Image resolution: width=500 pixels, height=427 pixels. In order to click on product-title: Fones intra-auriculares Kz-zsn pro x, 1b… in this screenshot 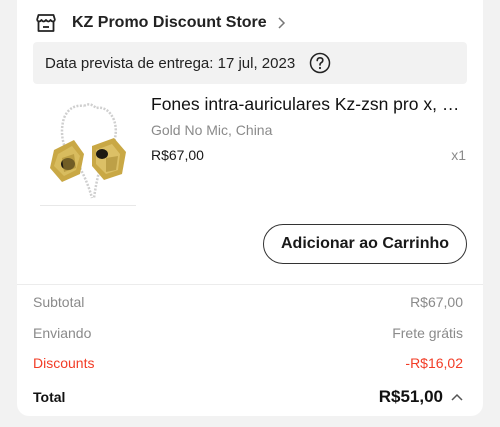, I will do `click(310, 104)`.